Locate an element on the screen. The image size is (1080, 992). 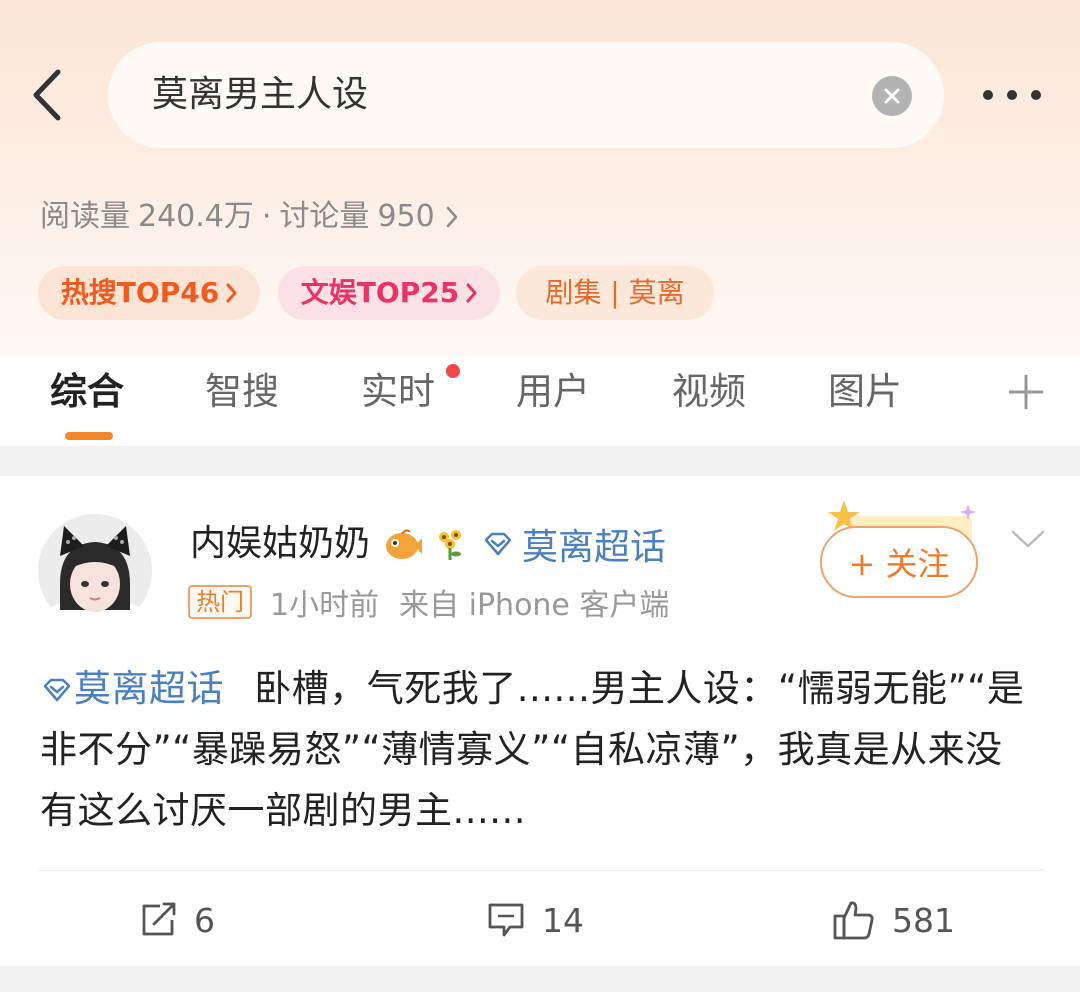
more-icon is located at coordinates (1012, 95).